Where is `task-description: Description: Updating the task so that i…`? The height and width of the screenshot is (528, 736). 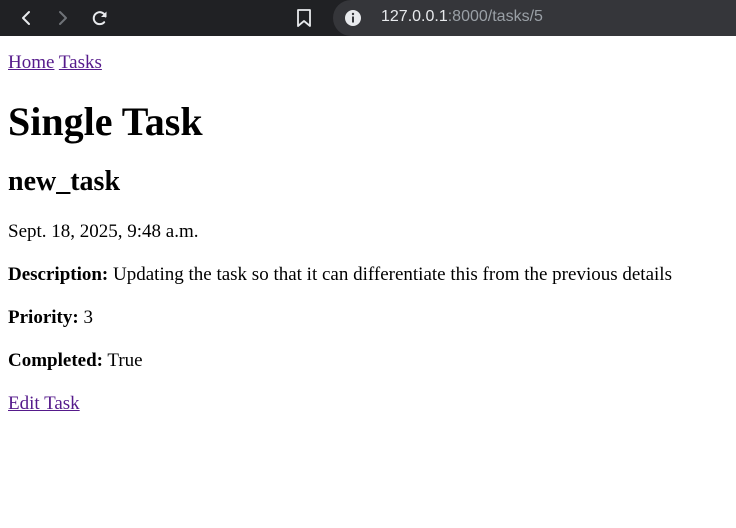 task-description: Description: Updating the task so that i… is located at coordinates (368, 267).